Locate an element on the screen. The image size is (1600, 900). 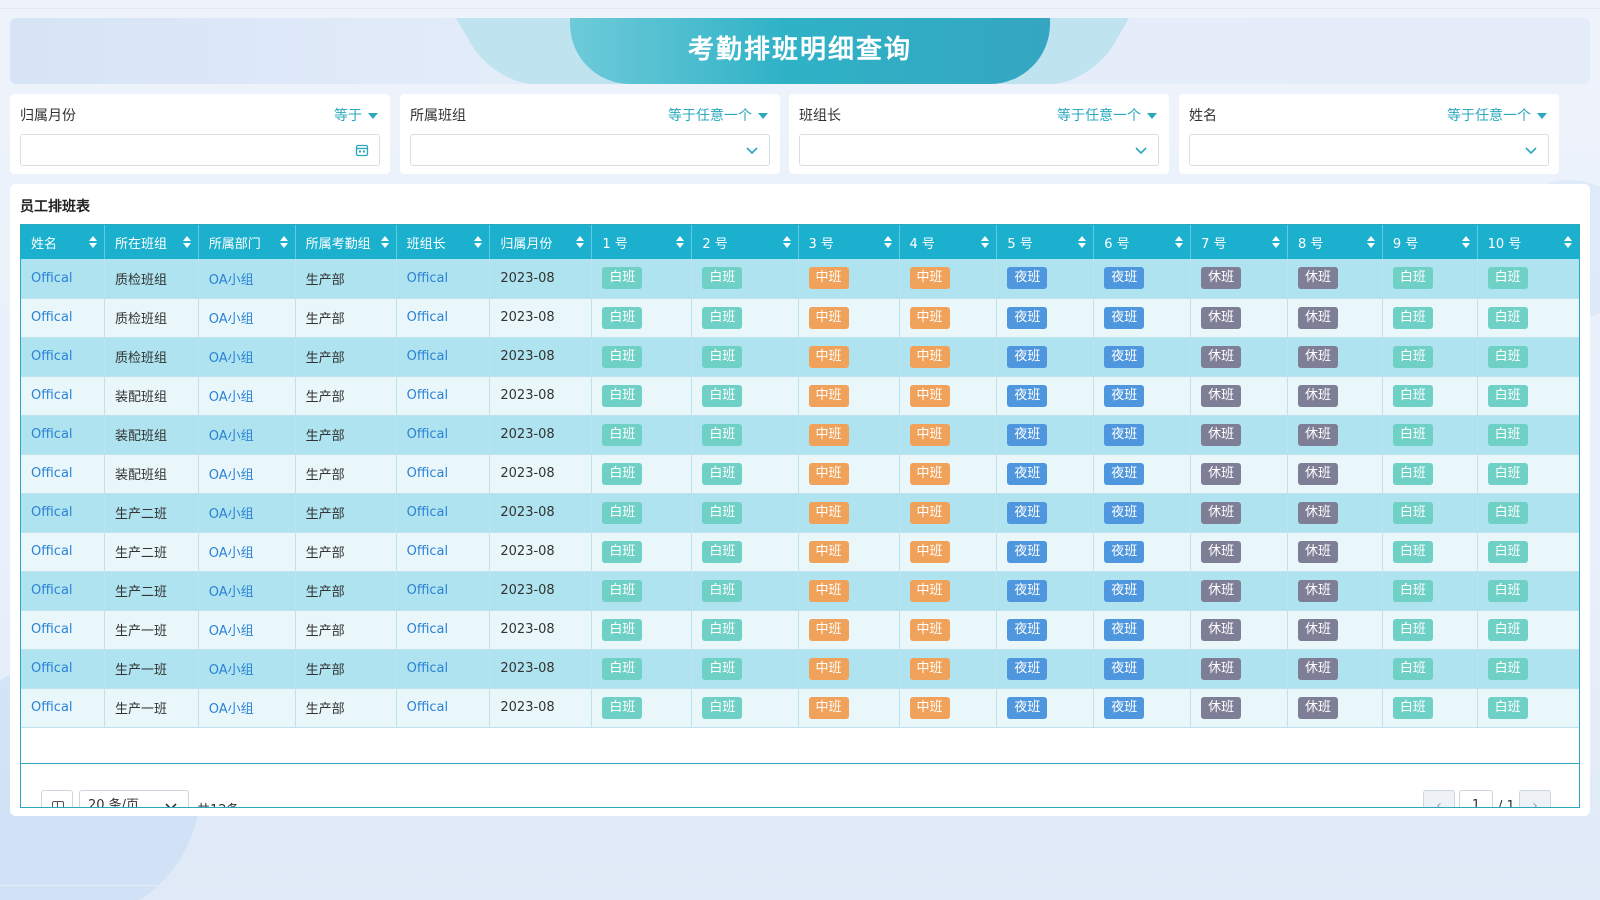
column-header: 4 号 is located at coordinates (948, 242).